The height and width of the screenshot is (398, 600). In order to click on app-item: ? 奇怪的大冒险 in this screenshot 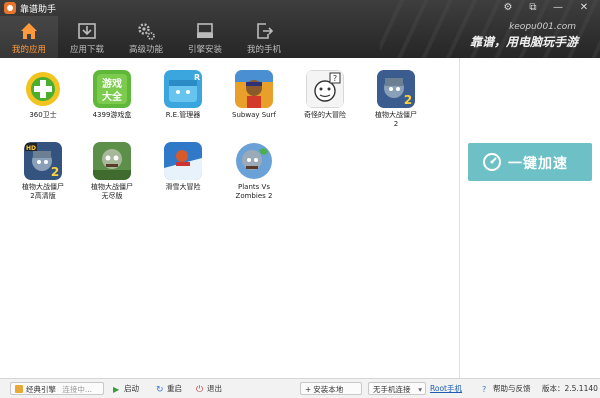, I will do `click(324, 101)`.